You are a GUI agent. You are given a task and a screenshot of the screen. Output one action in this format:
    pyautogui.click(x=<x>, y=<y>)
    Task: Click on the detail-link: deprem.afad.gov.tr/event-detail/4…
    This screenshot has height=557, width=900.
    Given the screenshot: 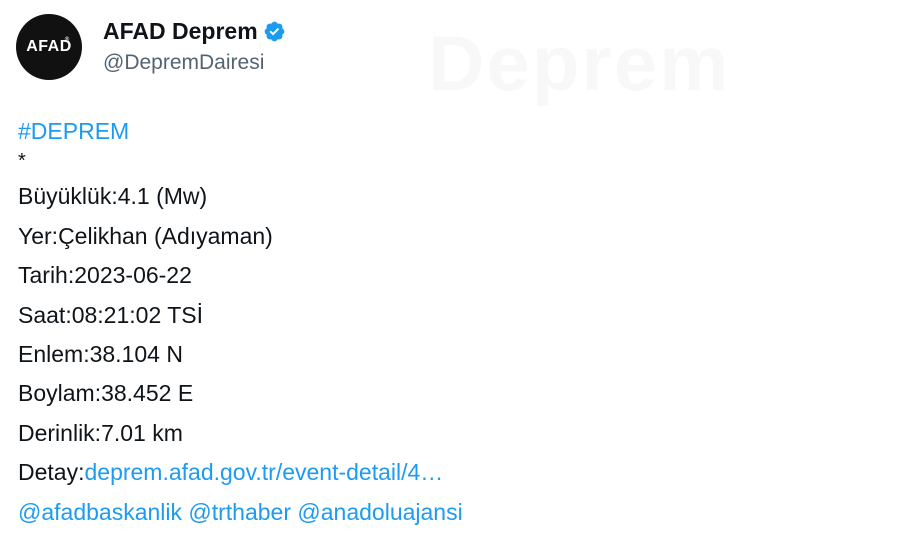 What is the action you would take?
    pyautogui.click(x=263, y=472)
    